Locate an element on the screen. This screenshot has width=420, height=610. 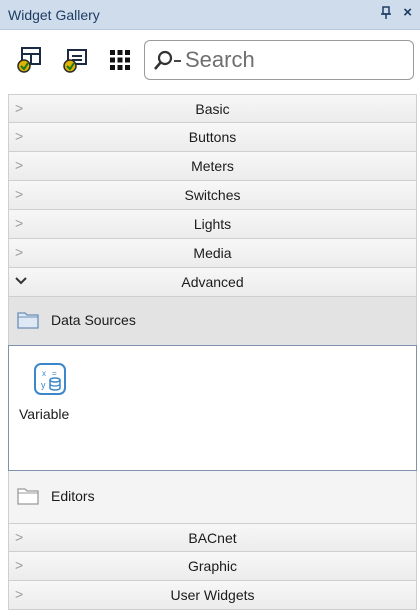
search-box is located at coordinates (279, 60).